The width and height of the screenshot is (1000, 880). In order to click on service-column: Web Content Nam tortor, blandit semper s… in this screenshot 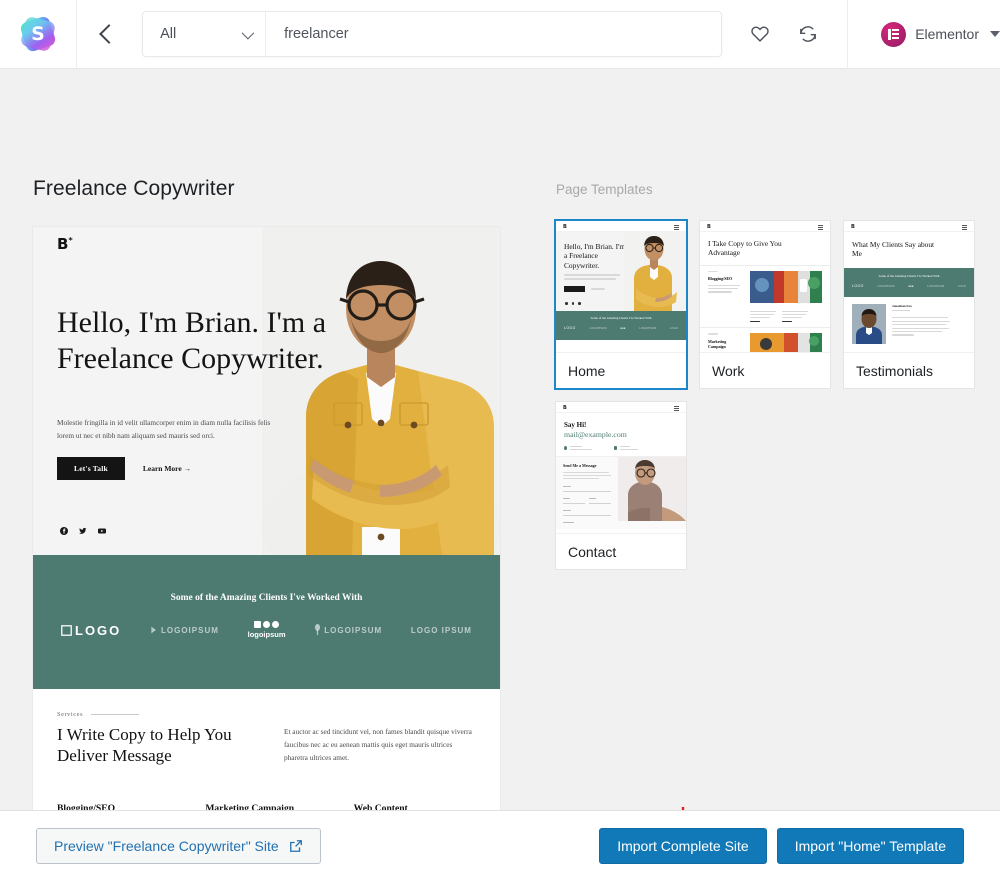, I will do `click(415, 807)`.